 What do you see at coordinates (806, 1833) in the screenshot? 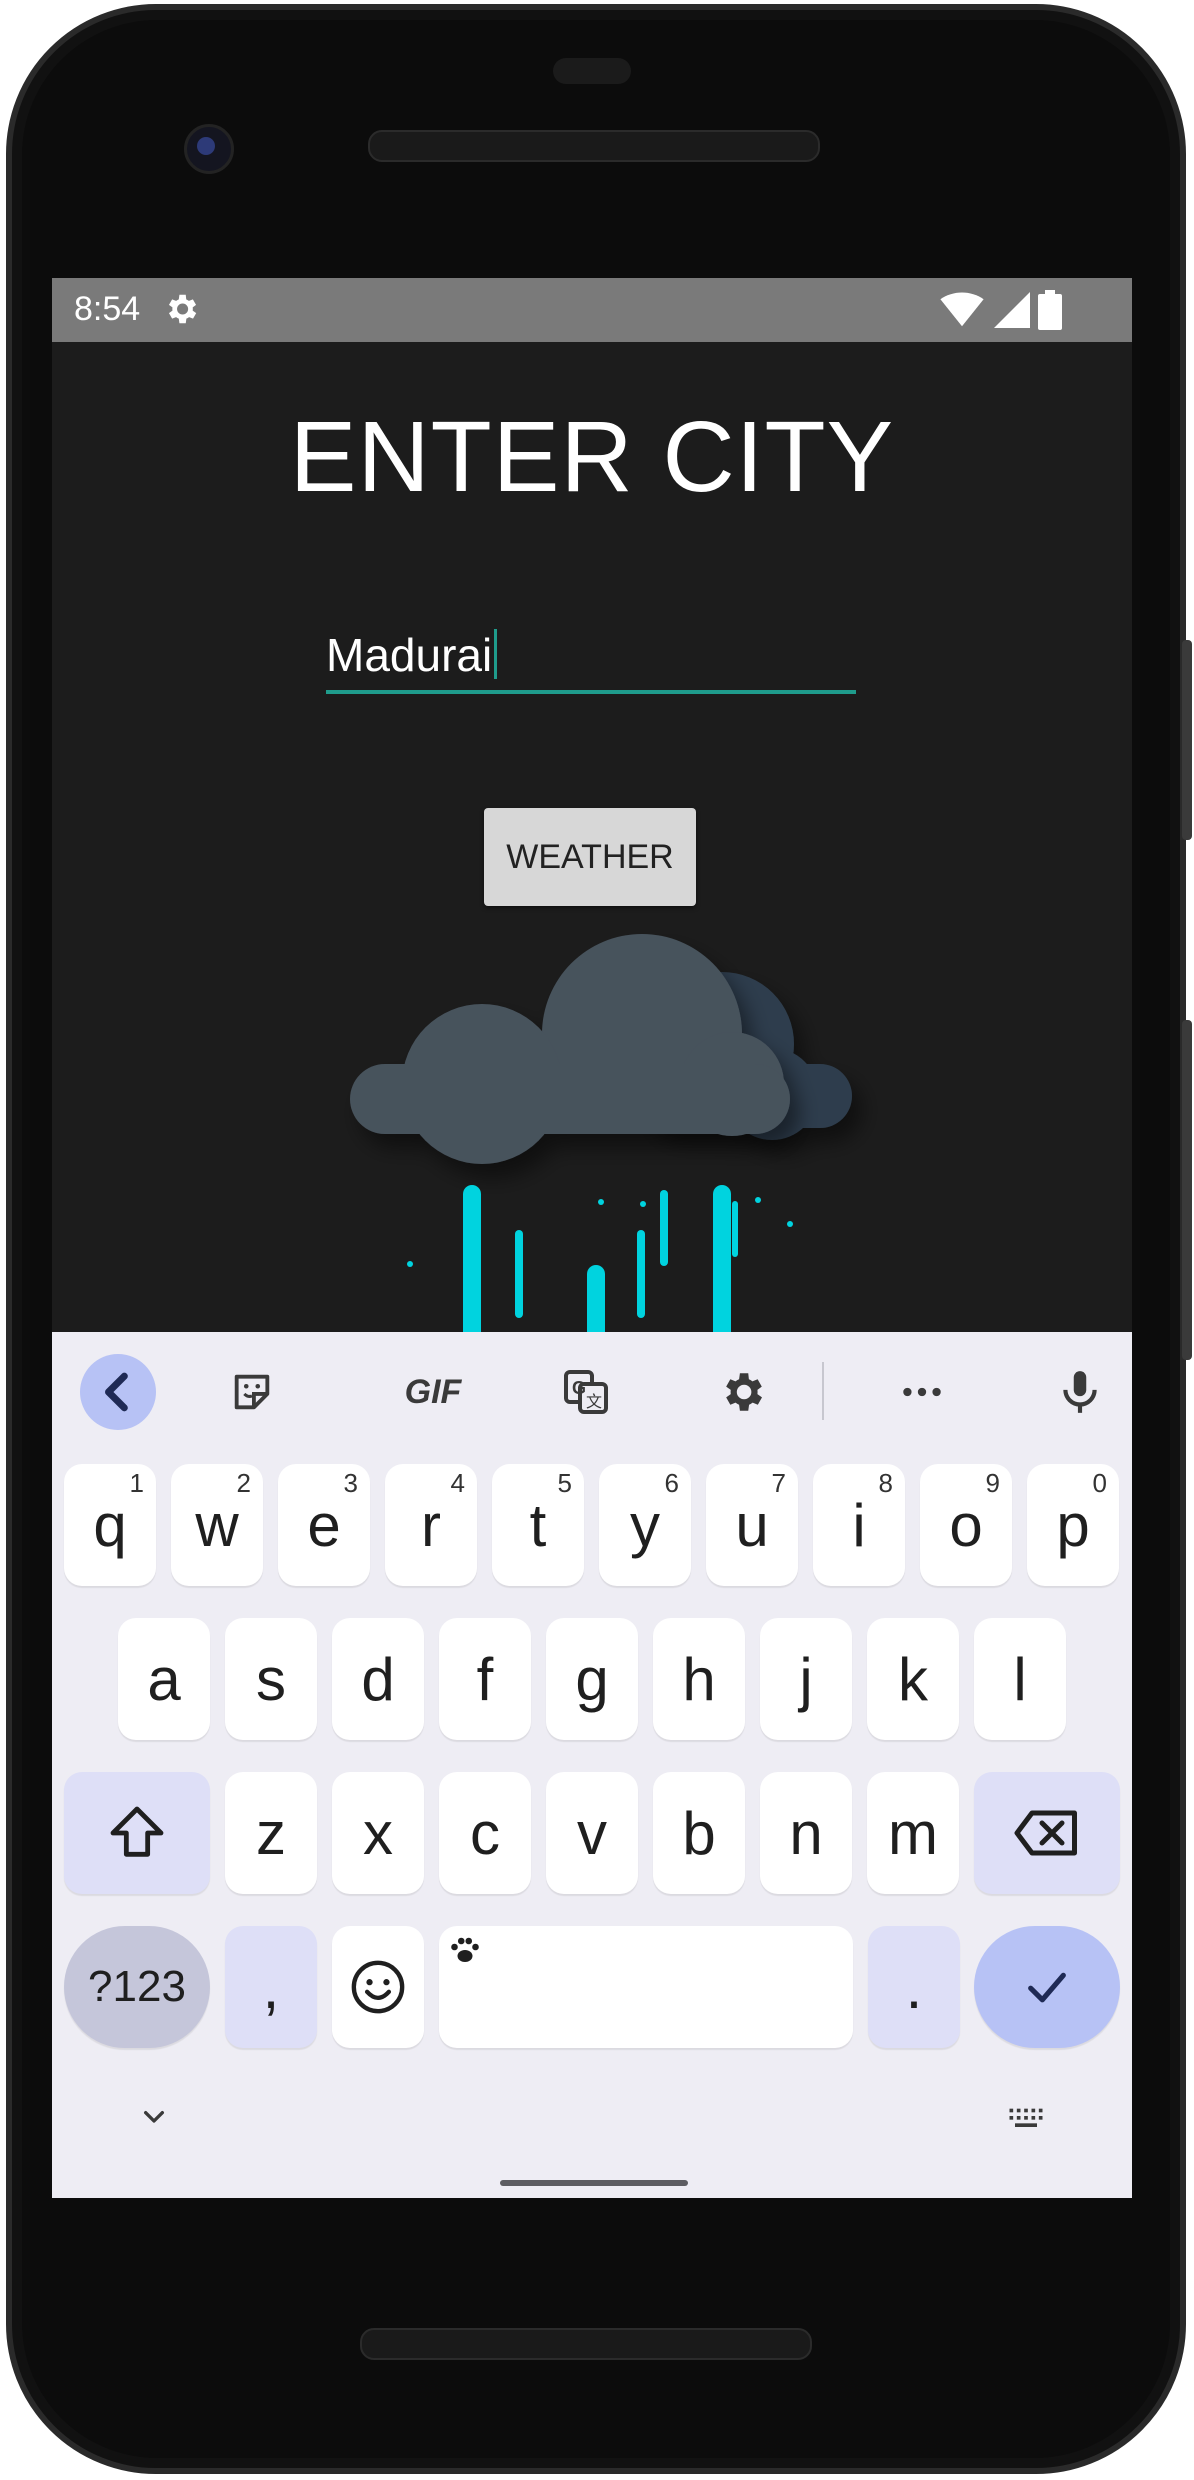
I see `key-n: n` at bounding box center [806, 1833].